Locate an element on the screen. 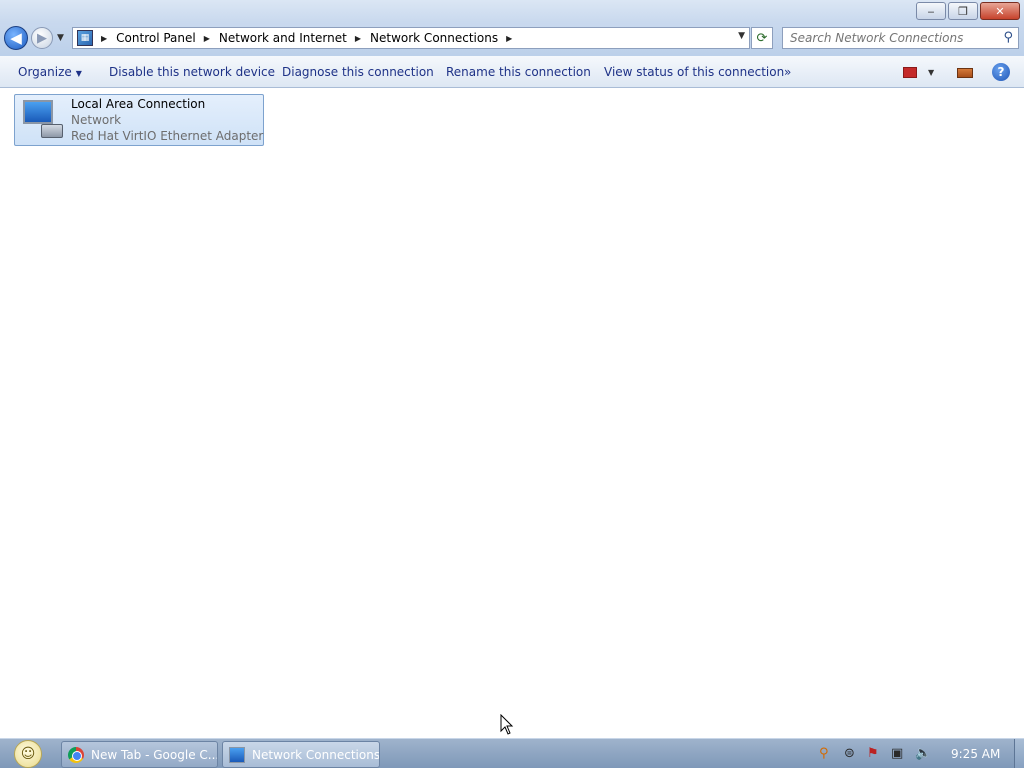 The height and width of the screenshot is (768, 1024). network-adapter-icon is located at coordinates (42, 120).